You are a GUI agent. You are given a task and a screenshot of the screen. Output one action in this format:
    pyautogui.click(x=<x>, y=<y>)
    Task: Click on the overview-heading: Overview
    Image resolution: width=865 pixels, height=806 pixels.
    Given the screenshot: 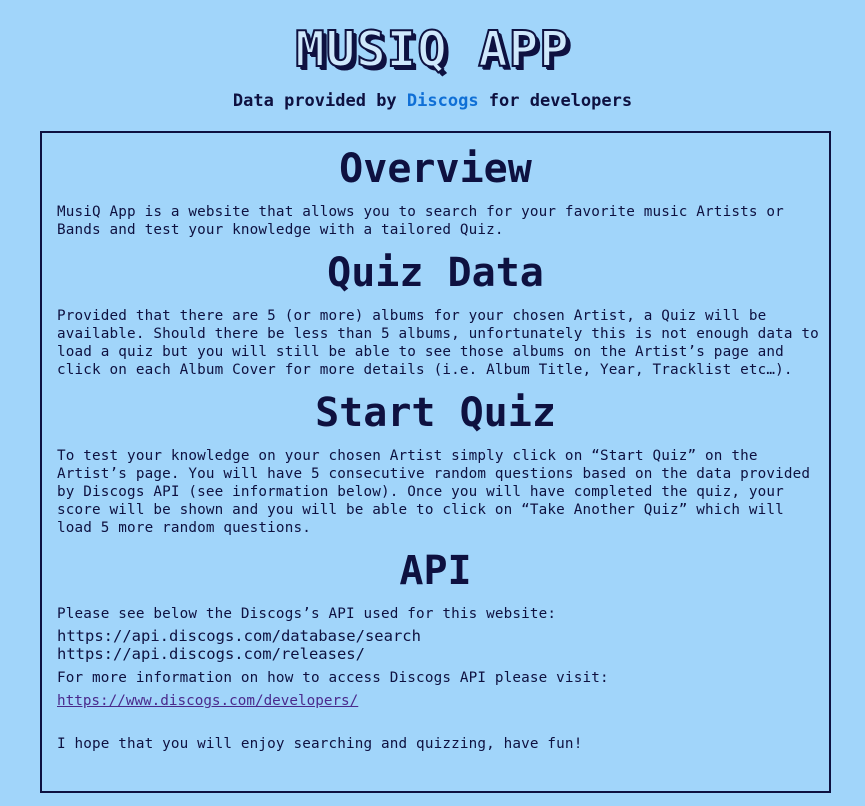 What is the action you would take?
    pyautogui.click(x=435, y=169)
    